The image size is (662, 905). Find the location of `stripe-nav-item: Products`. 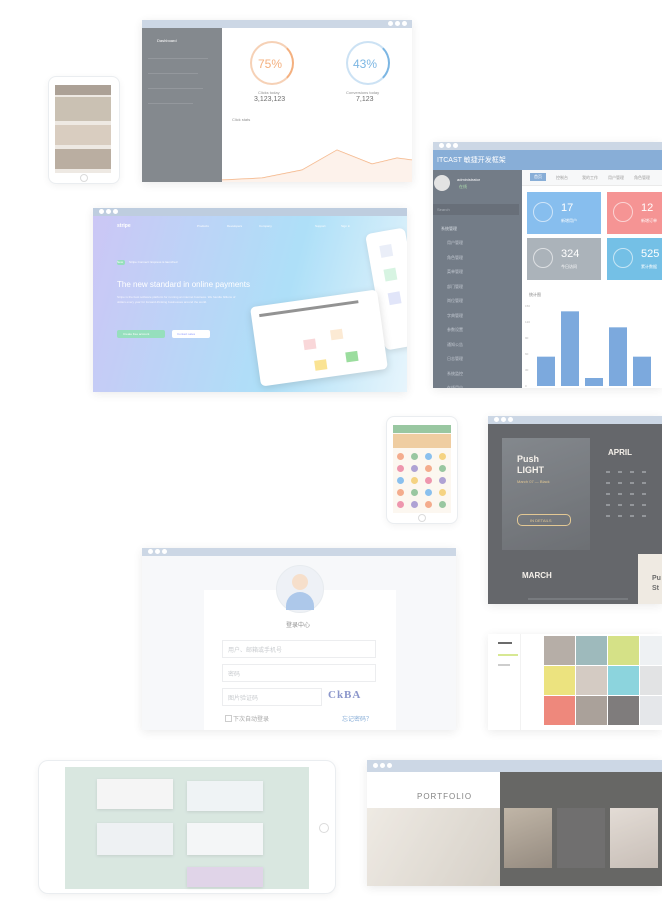

stripe-nav-item: Products is located at coordinates (203, 226).